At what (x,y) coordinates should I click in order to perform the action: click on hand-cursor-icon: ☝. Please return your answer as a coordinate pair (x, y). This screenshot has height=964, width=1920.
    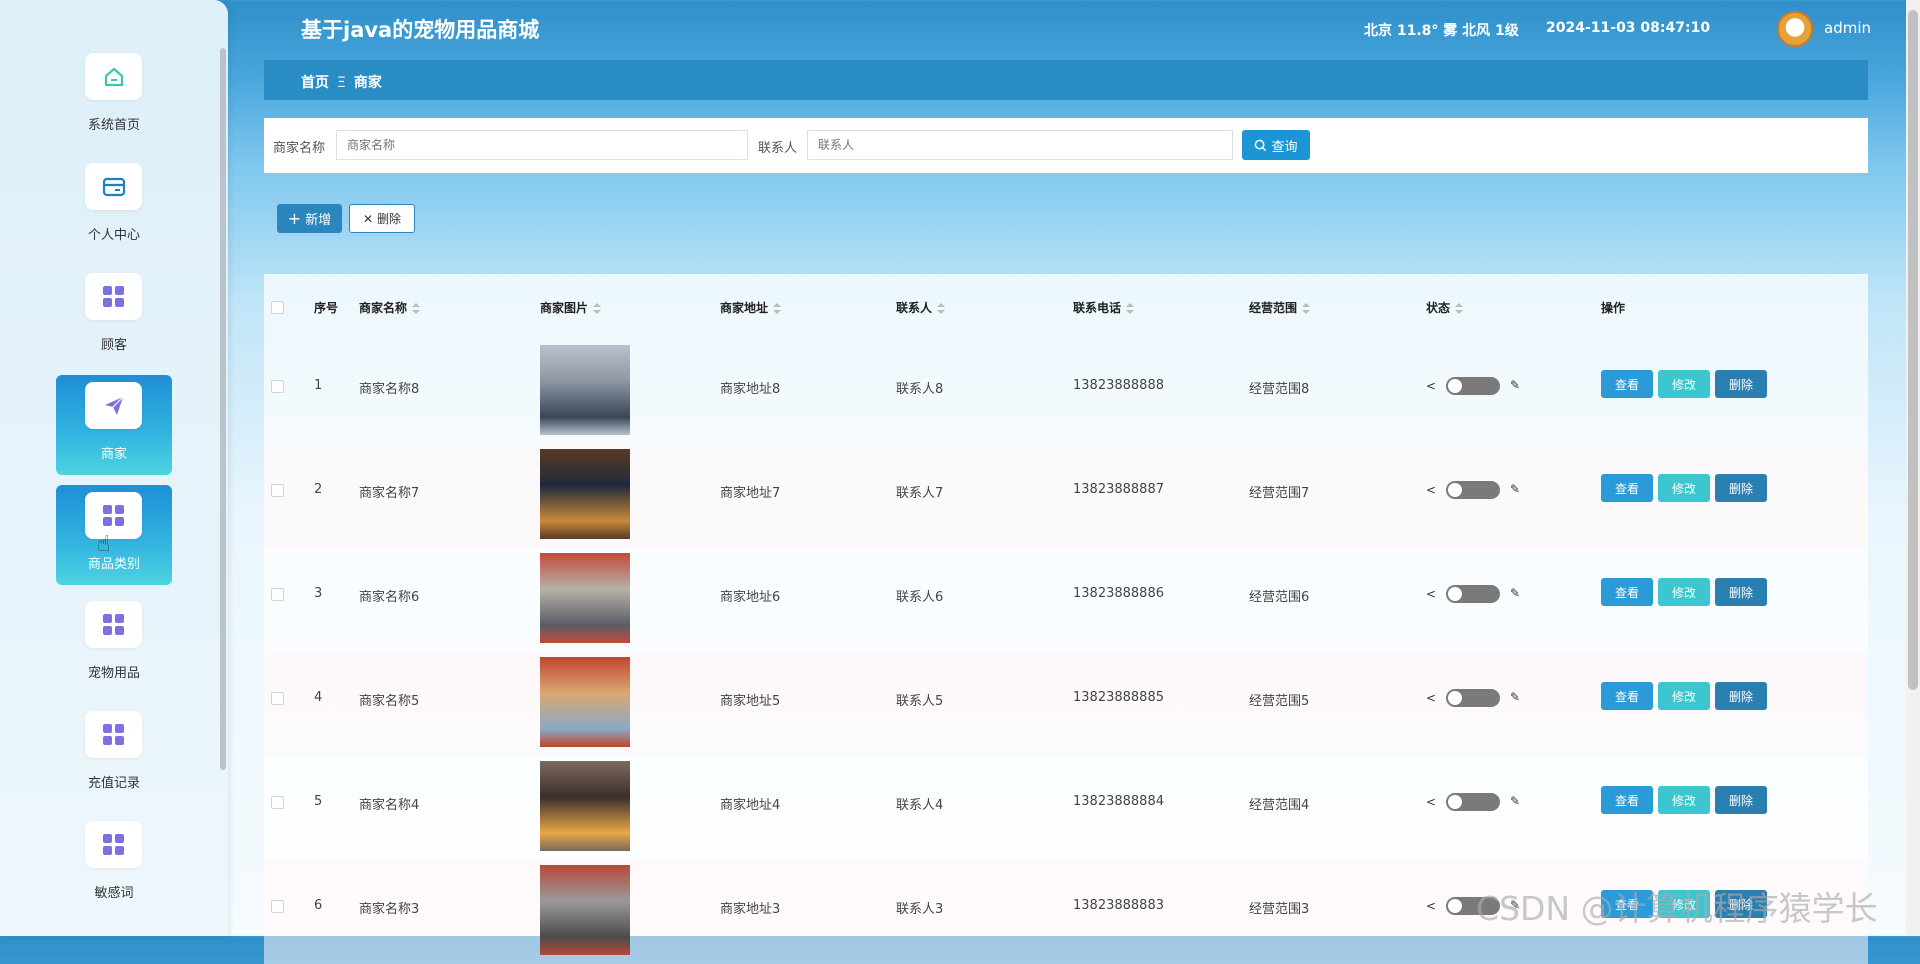
    Looking at the image, I should click on (104, 544).